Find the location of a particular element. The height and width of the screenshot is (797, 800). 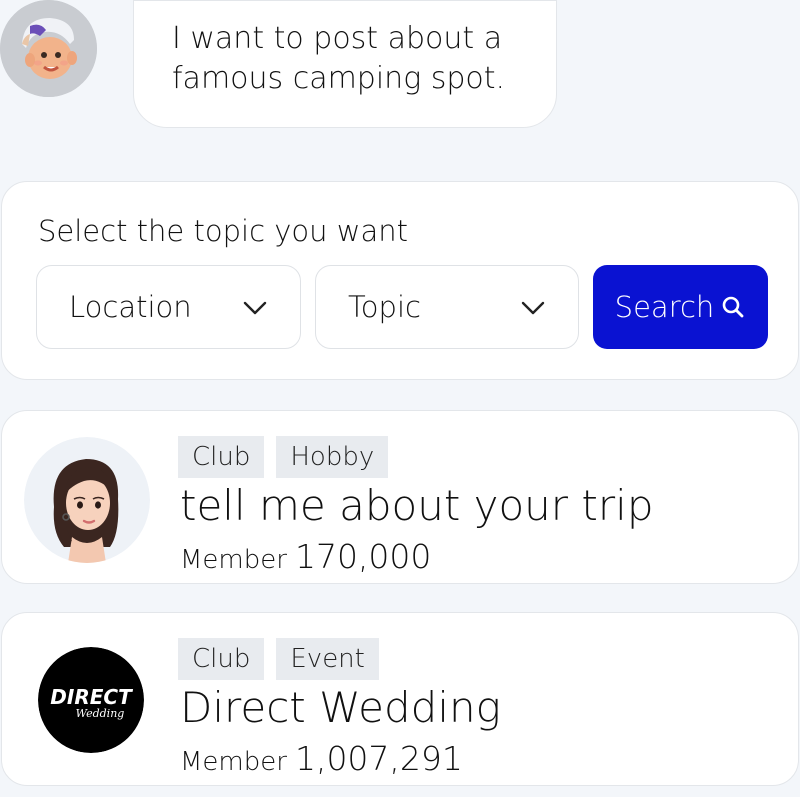

search-icon is located at coordinates (733, 307).